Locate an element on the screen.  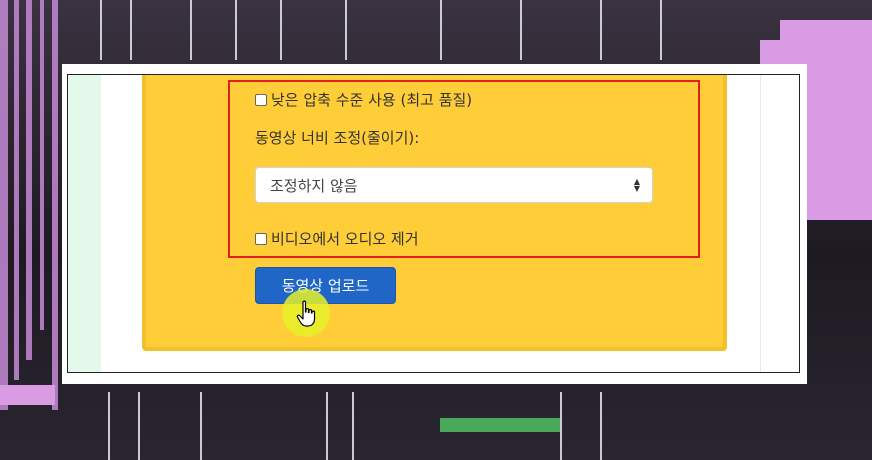
up-down-arrows-icon: ▲ ▼ is located at coordinates (636, 185).